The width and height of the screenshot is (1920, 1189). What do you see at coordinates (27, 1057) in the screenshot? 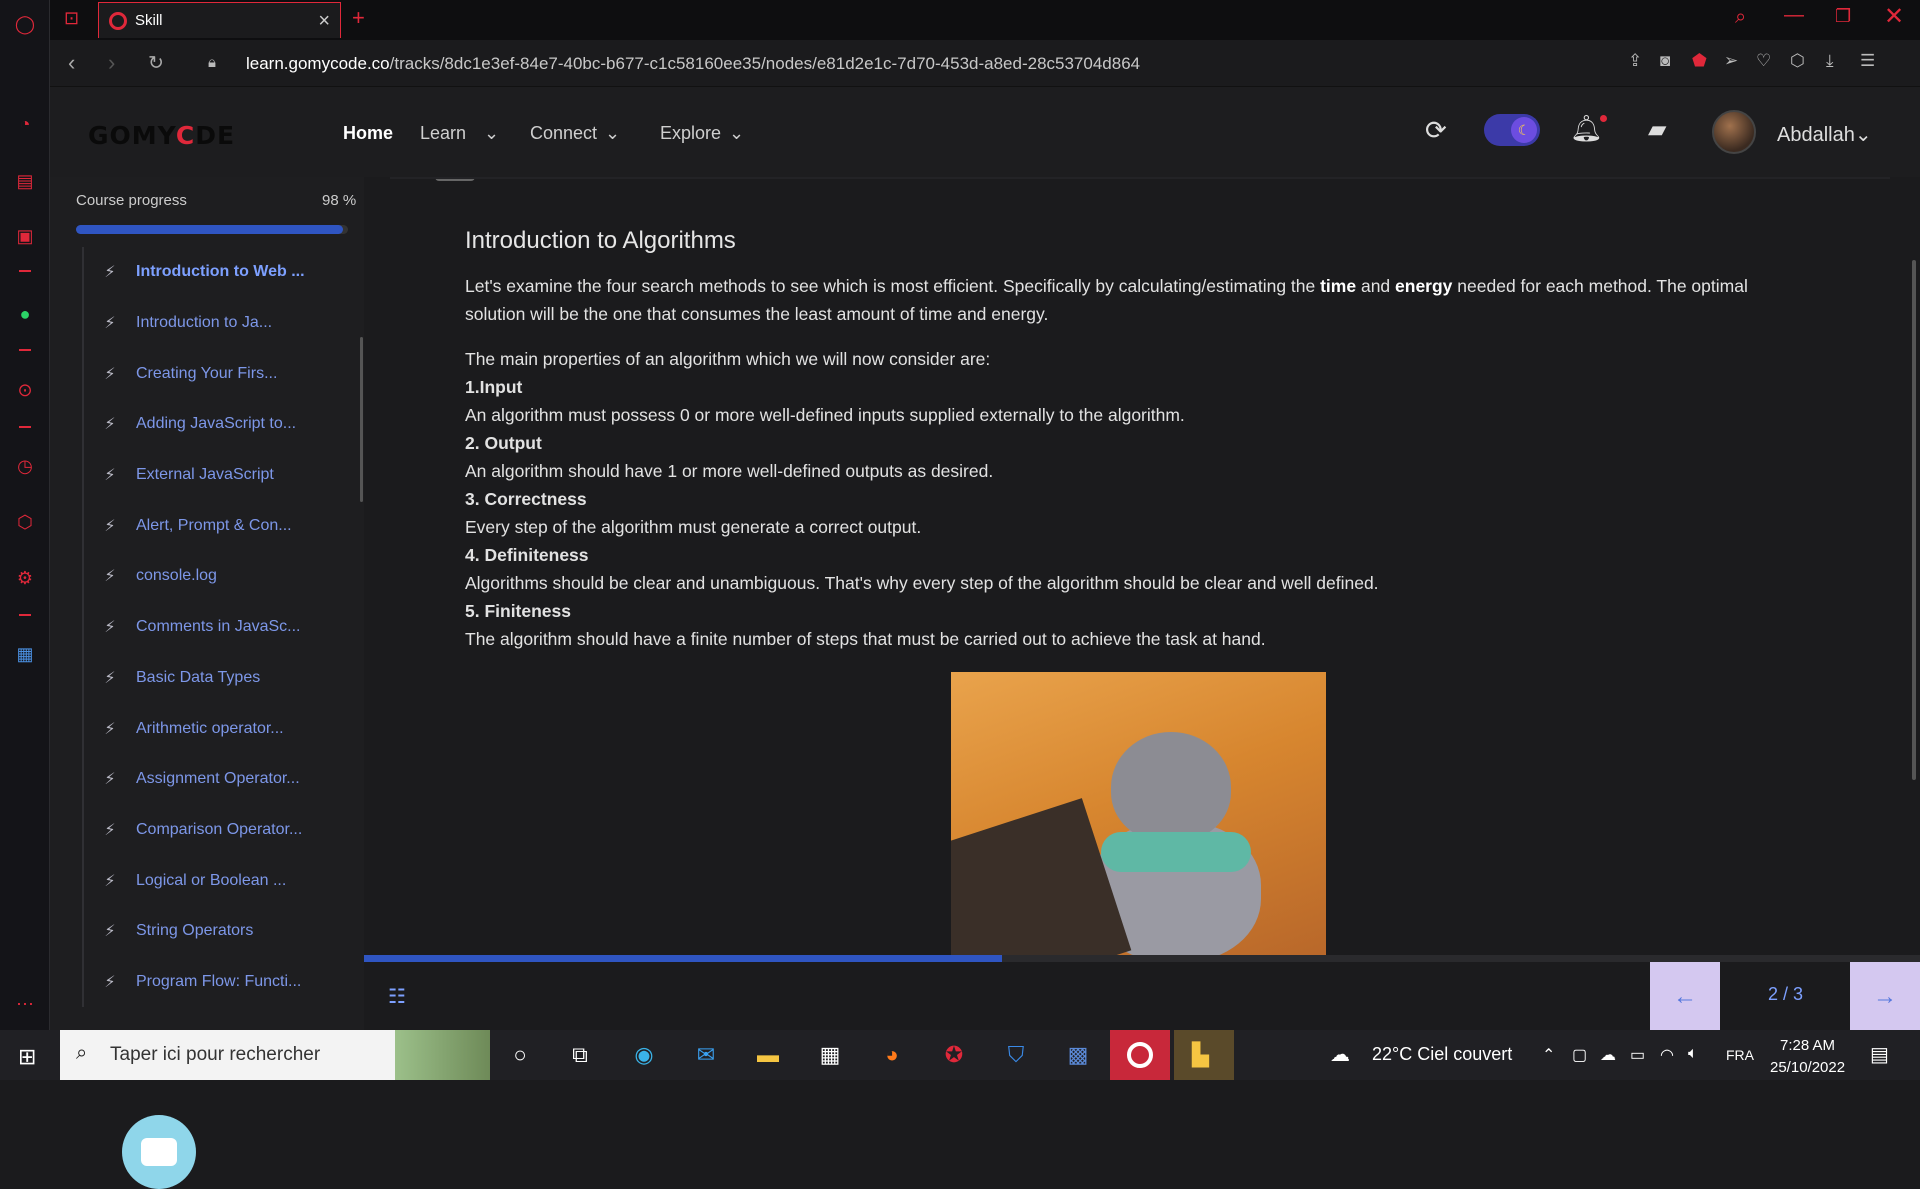
I see `windows-start-icon: ⊞` at bounding box center [27, 1057].